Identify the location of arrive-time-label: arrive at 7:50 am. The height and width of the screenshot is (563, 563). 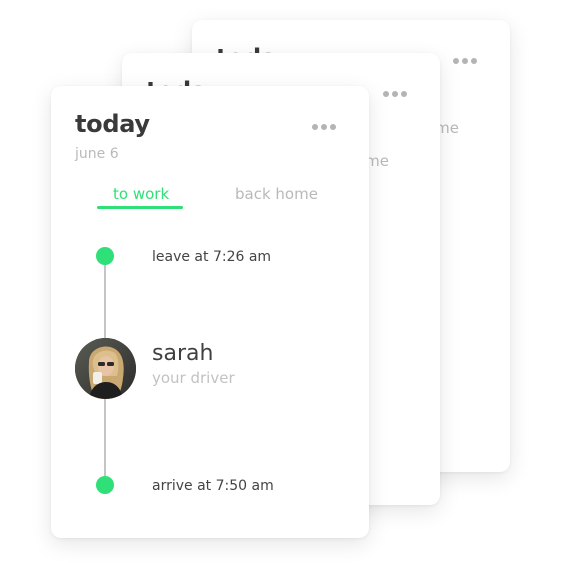
(213, 486).